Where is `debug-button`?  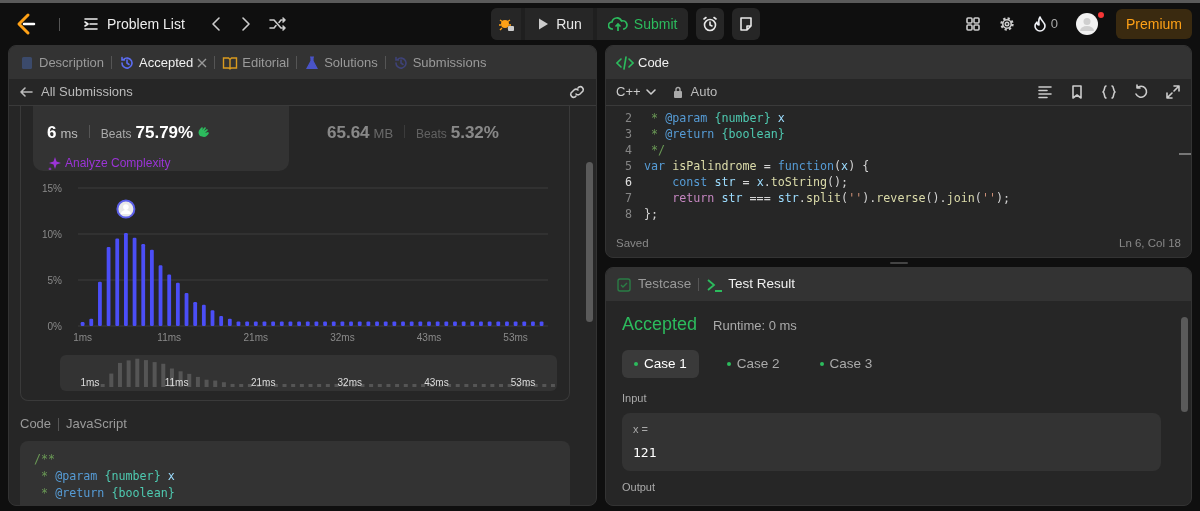 debug-button is located at coordinates (506, 24).